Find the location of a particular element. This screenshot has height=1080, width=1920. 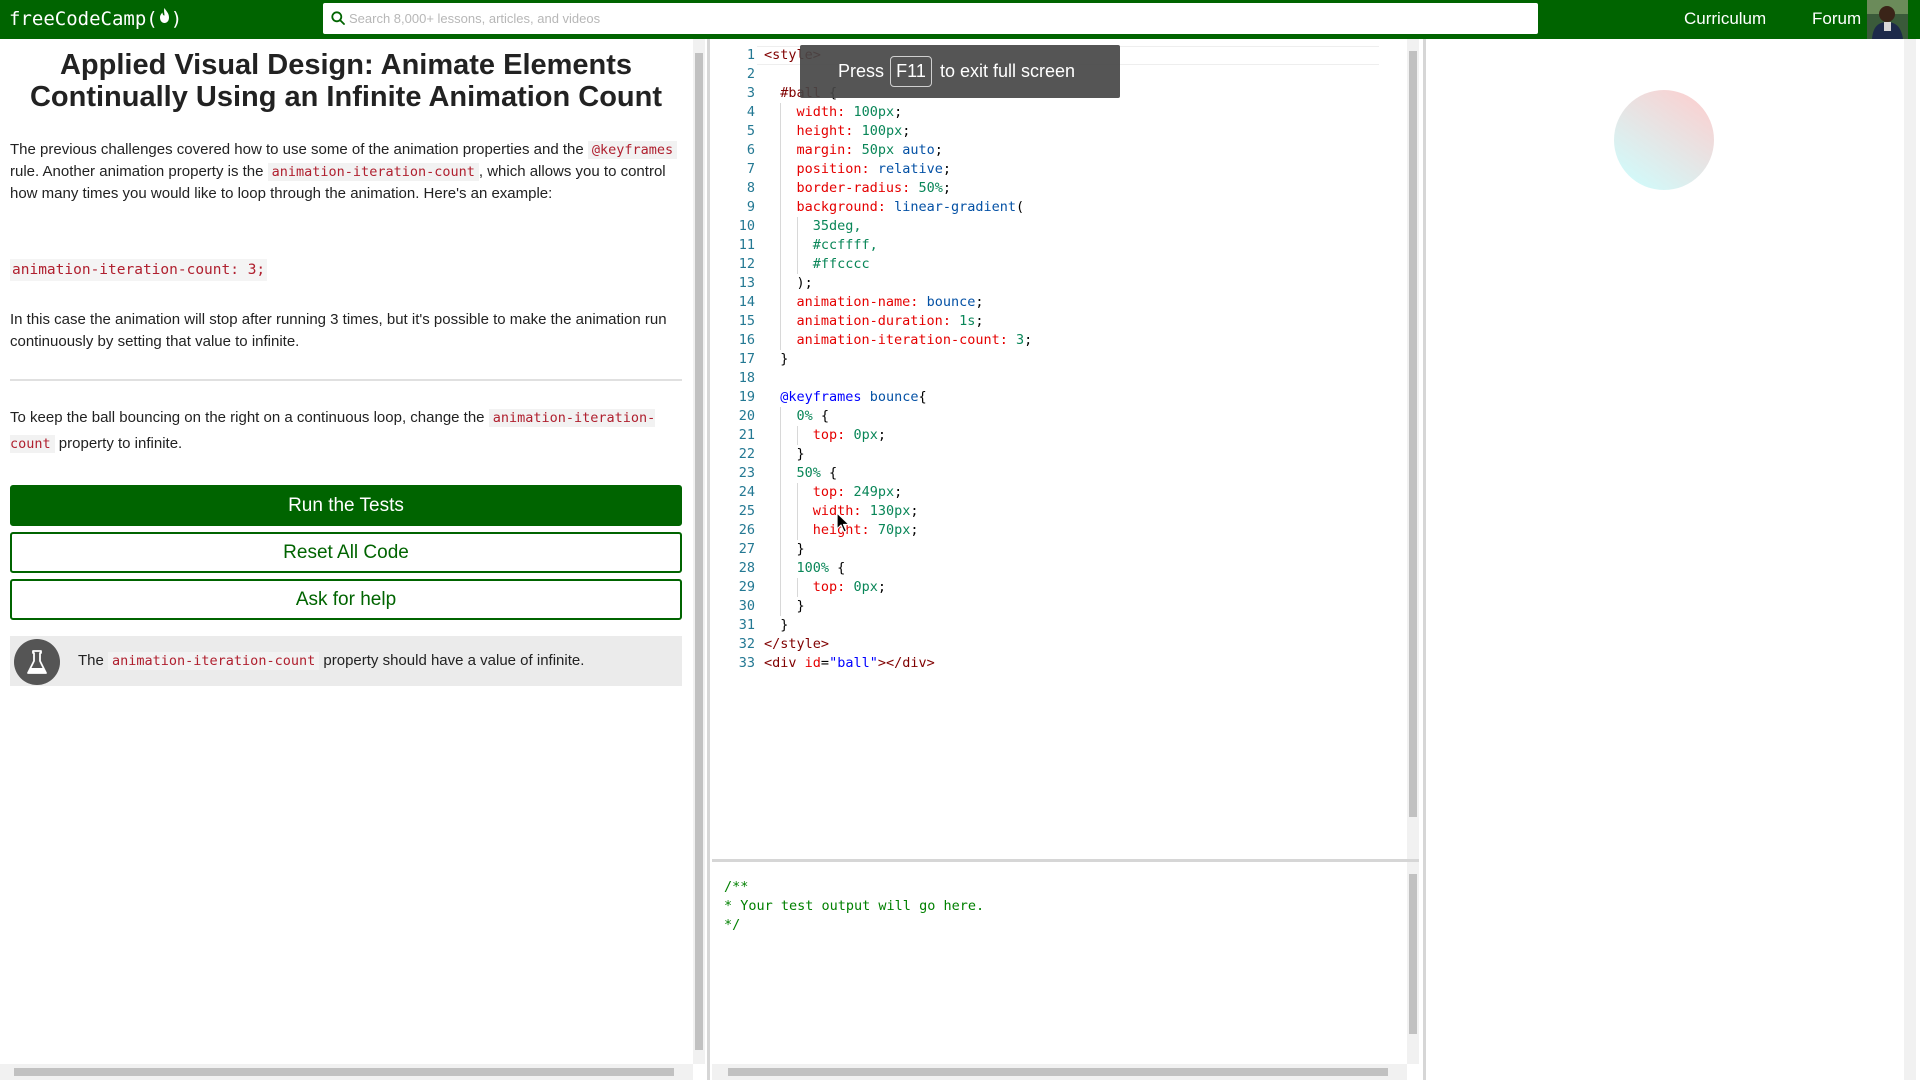

run-tests-button: Run the Tests is located at coordinates (346, 505).